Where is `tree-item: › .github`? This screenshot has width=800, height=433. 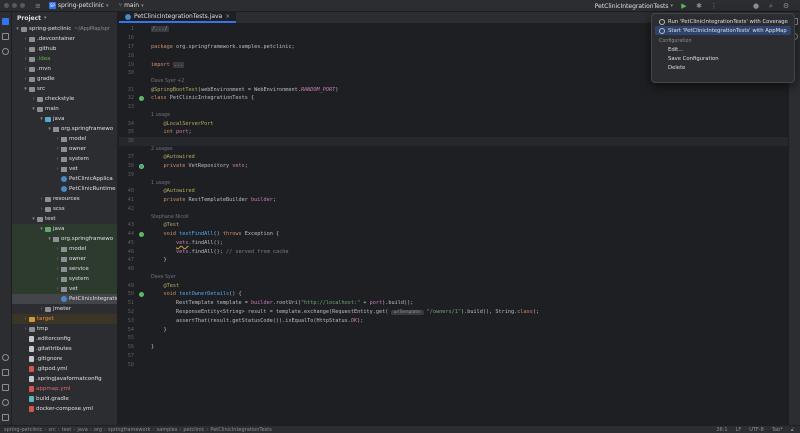
tree-item: › .github is located at coordinates (64, 49).